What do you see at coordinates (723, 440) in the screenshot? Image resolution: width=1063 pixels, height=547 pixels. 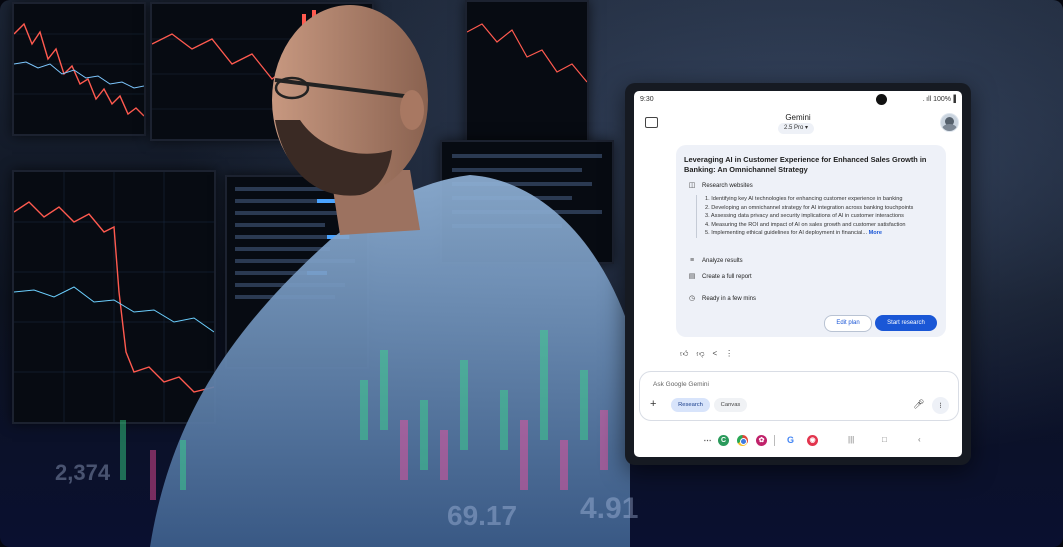 I see `phone-app-icon: C` at bounding box center [723, 440].